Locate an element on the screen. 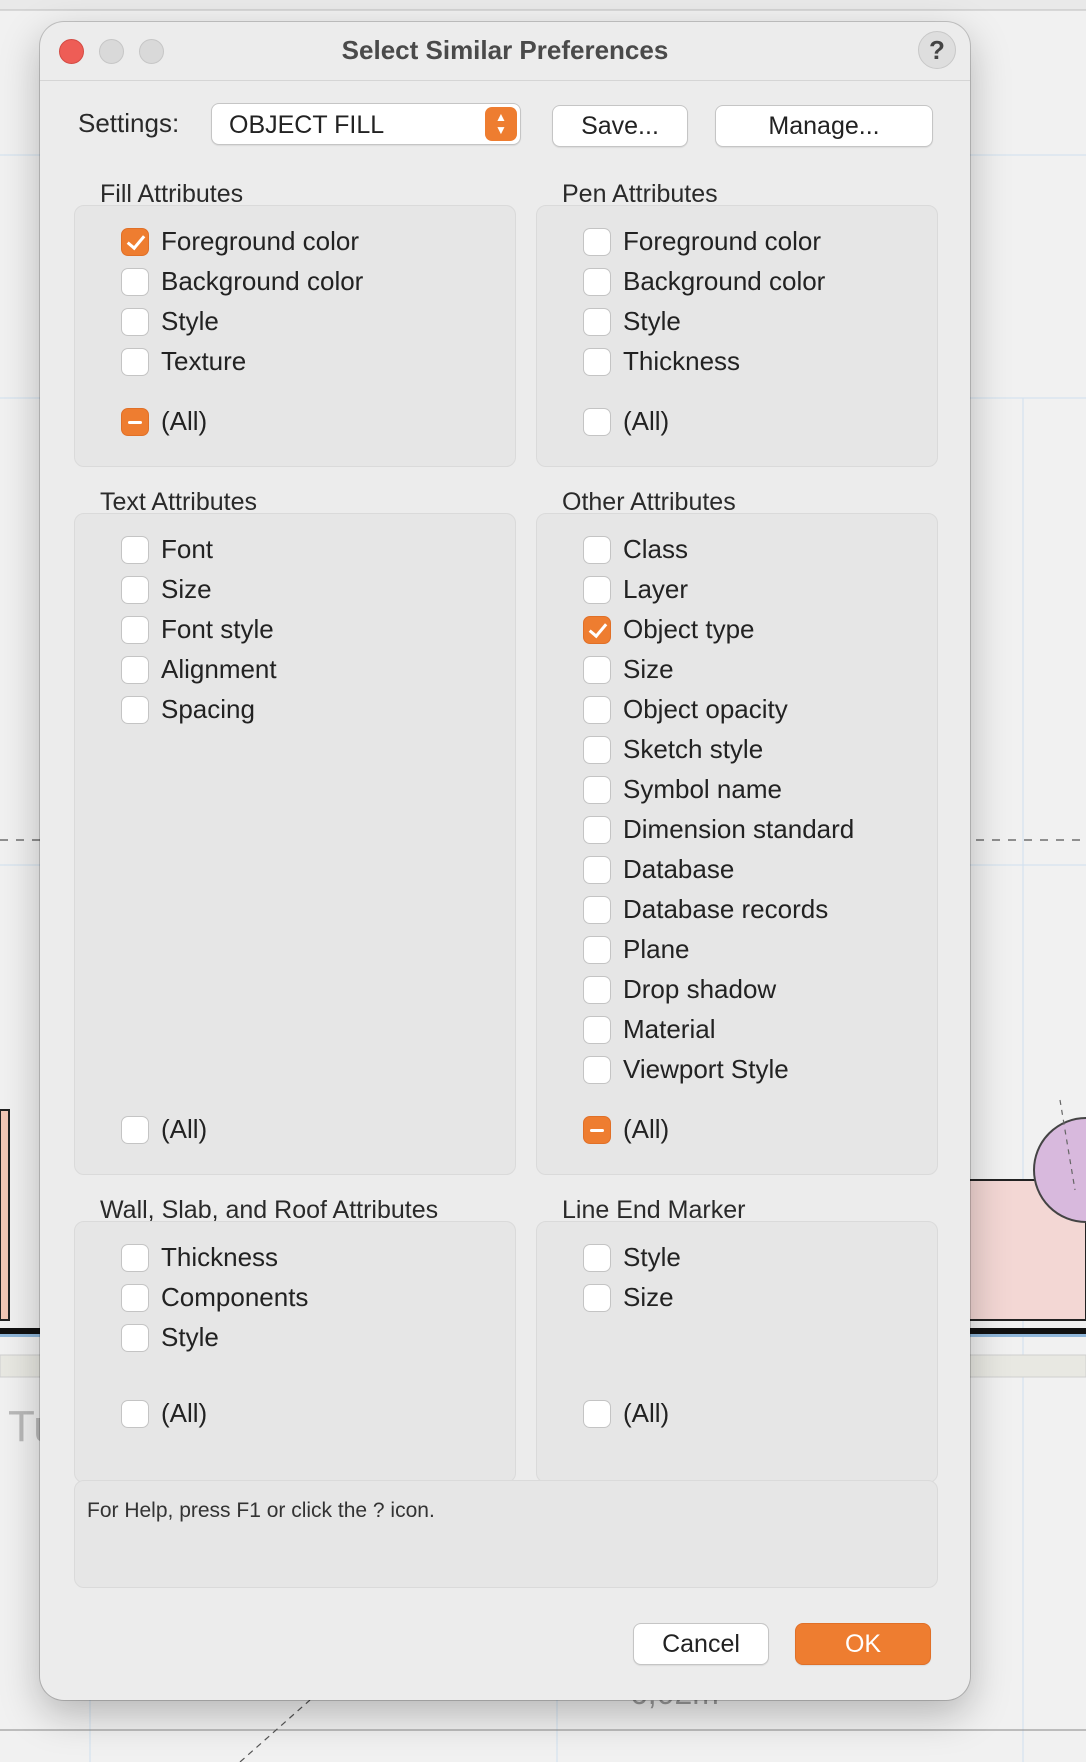 The image size is (1086, 1762). line-end-marker-group: Style Size (All) is located at coordinates (737, 1352).